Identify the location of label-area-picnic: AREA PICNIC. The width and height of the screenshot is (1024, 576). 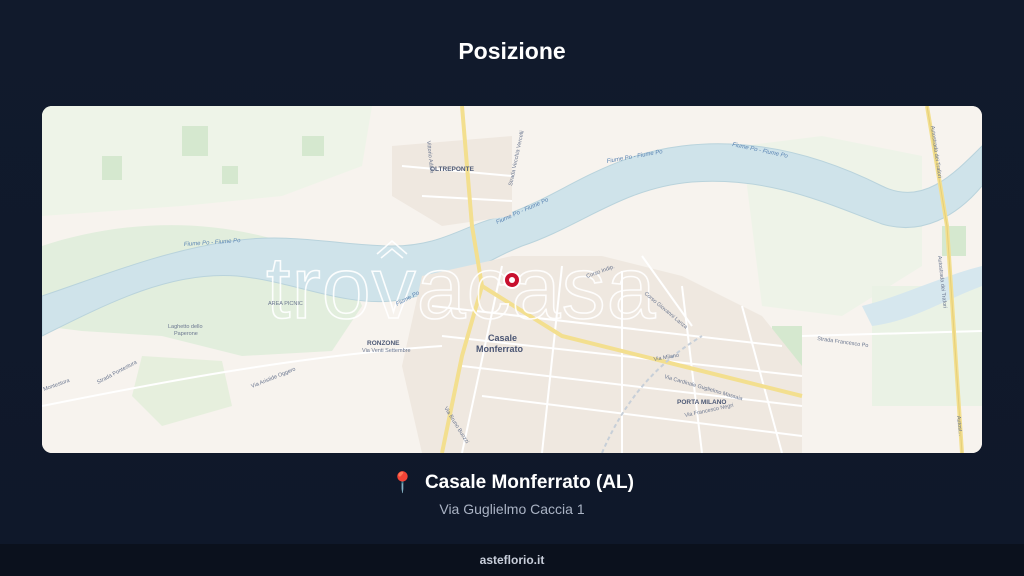
(285, 304).